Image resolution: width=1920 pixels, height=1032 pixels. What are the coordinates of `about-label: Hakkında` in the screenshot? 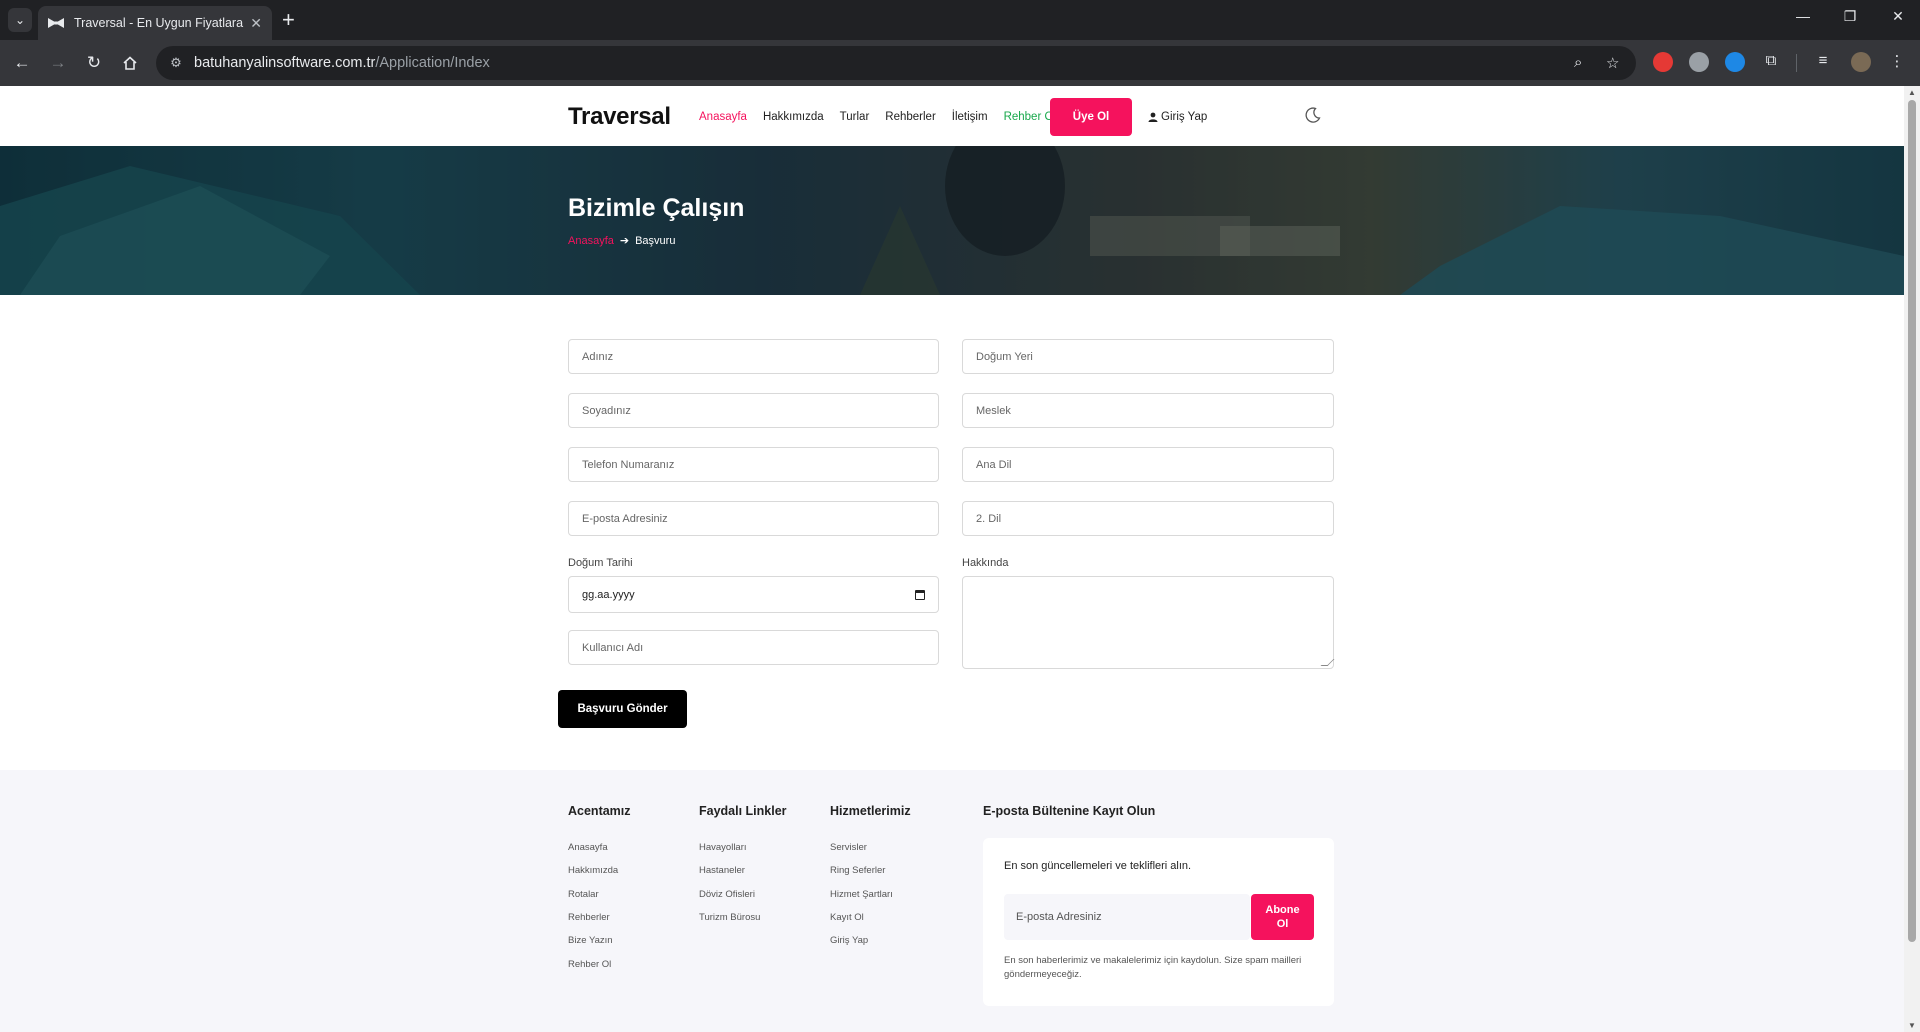 It's located at (985, 563).